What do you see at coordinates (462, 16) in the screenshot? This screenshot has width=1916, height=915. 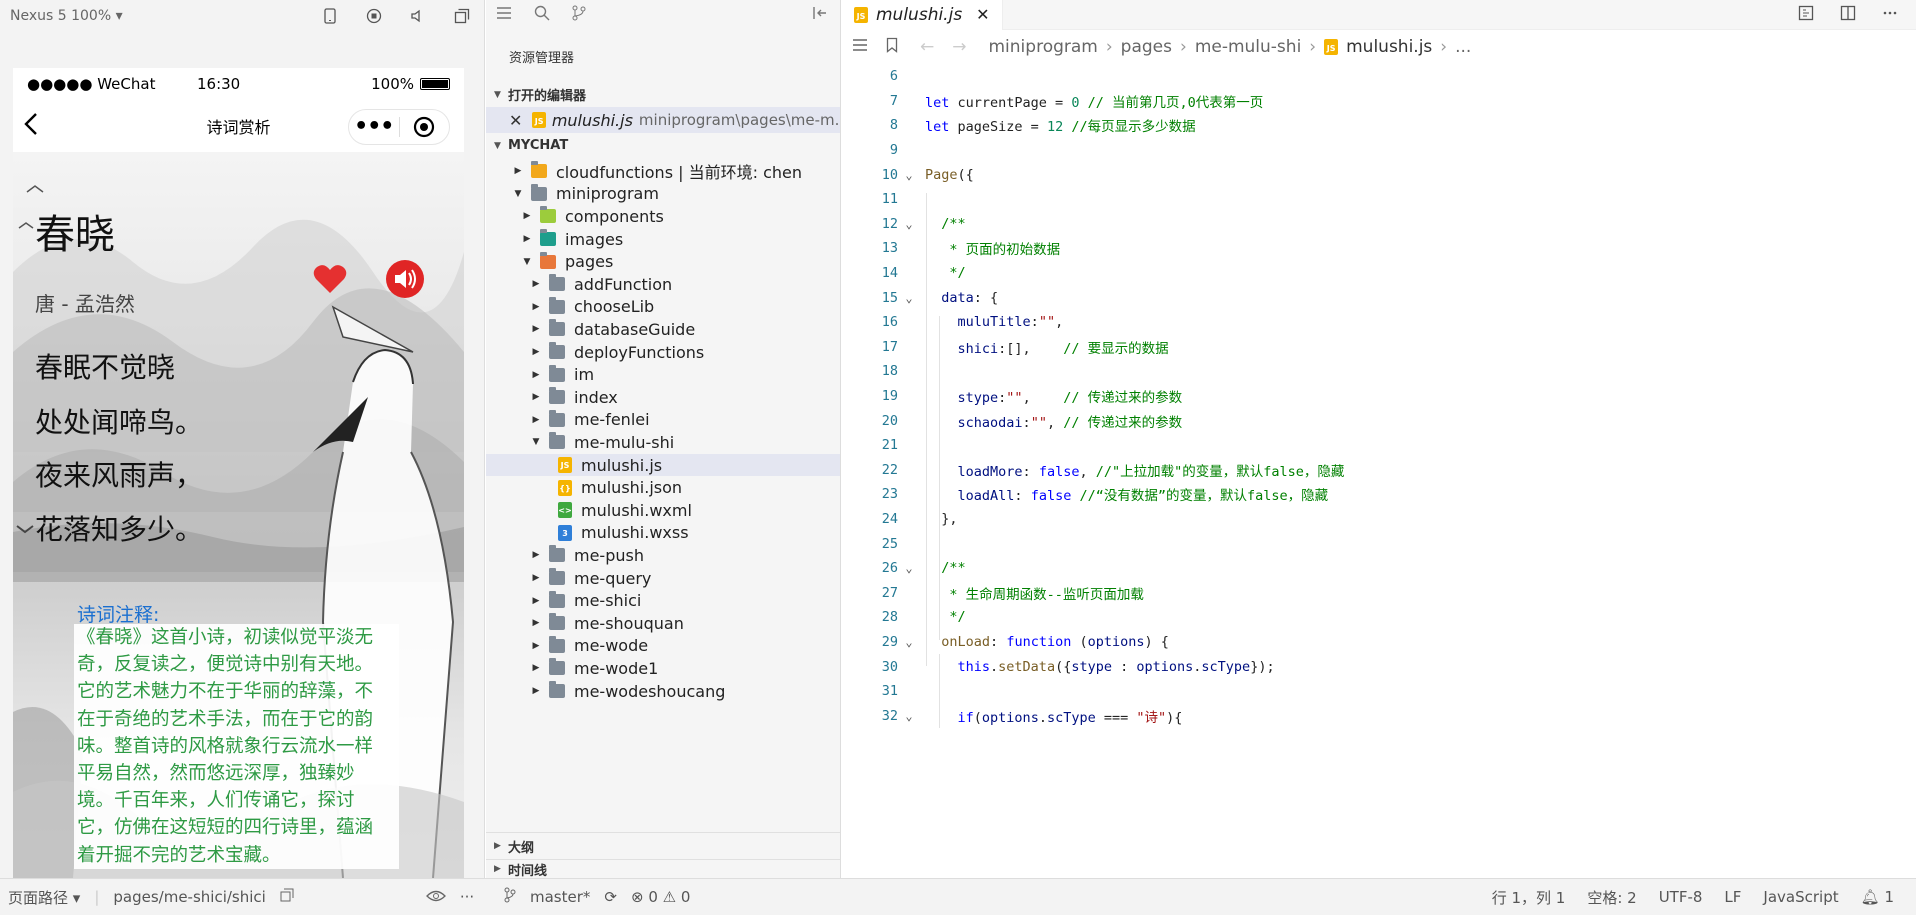 I see `windows-icon` at bounding box center [462, 16].